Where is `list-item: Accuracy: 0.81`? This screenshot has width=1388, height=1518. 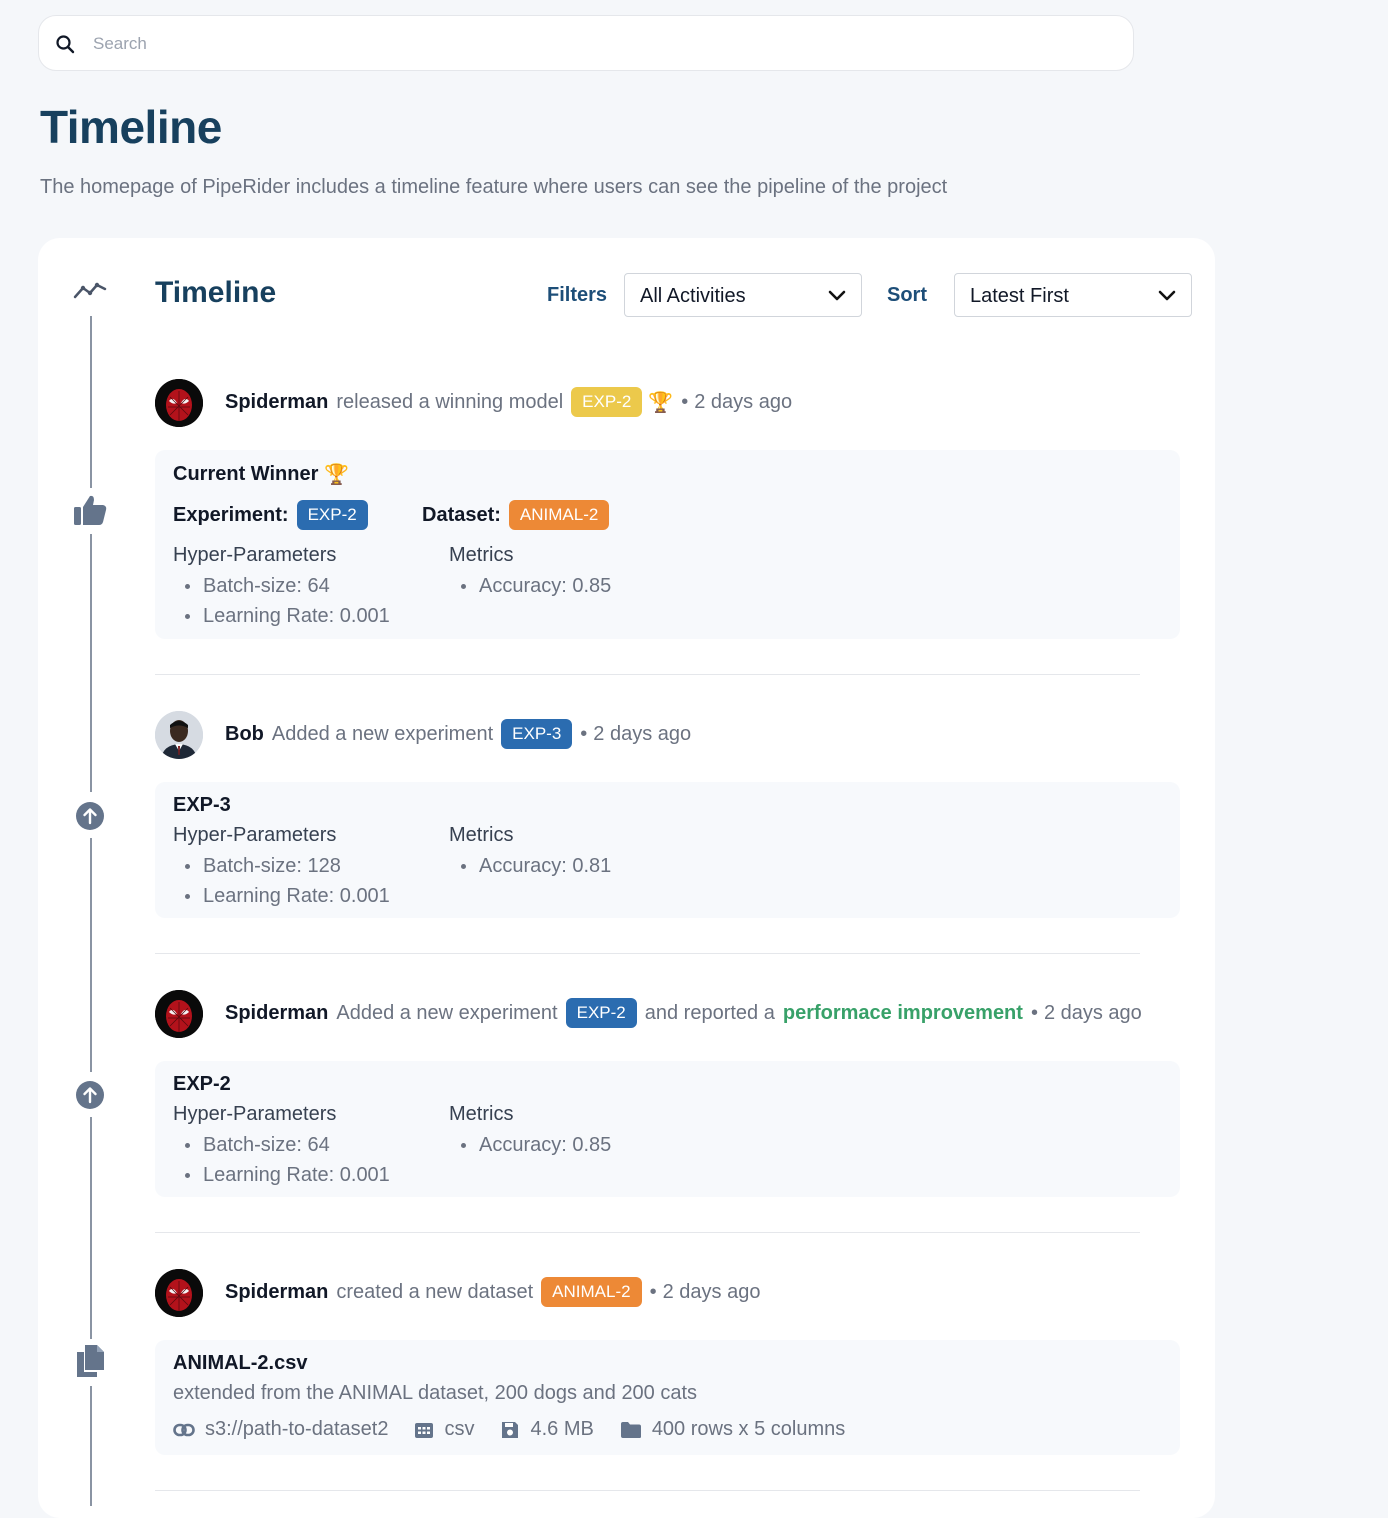
list-item: Accuracy: 0.81 is located at coordinates (530, 866).